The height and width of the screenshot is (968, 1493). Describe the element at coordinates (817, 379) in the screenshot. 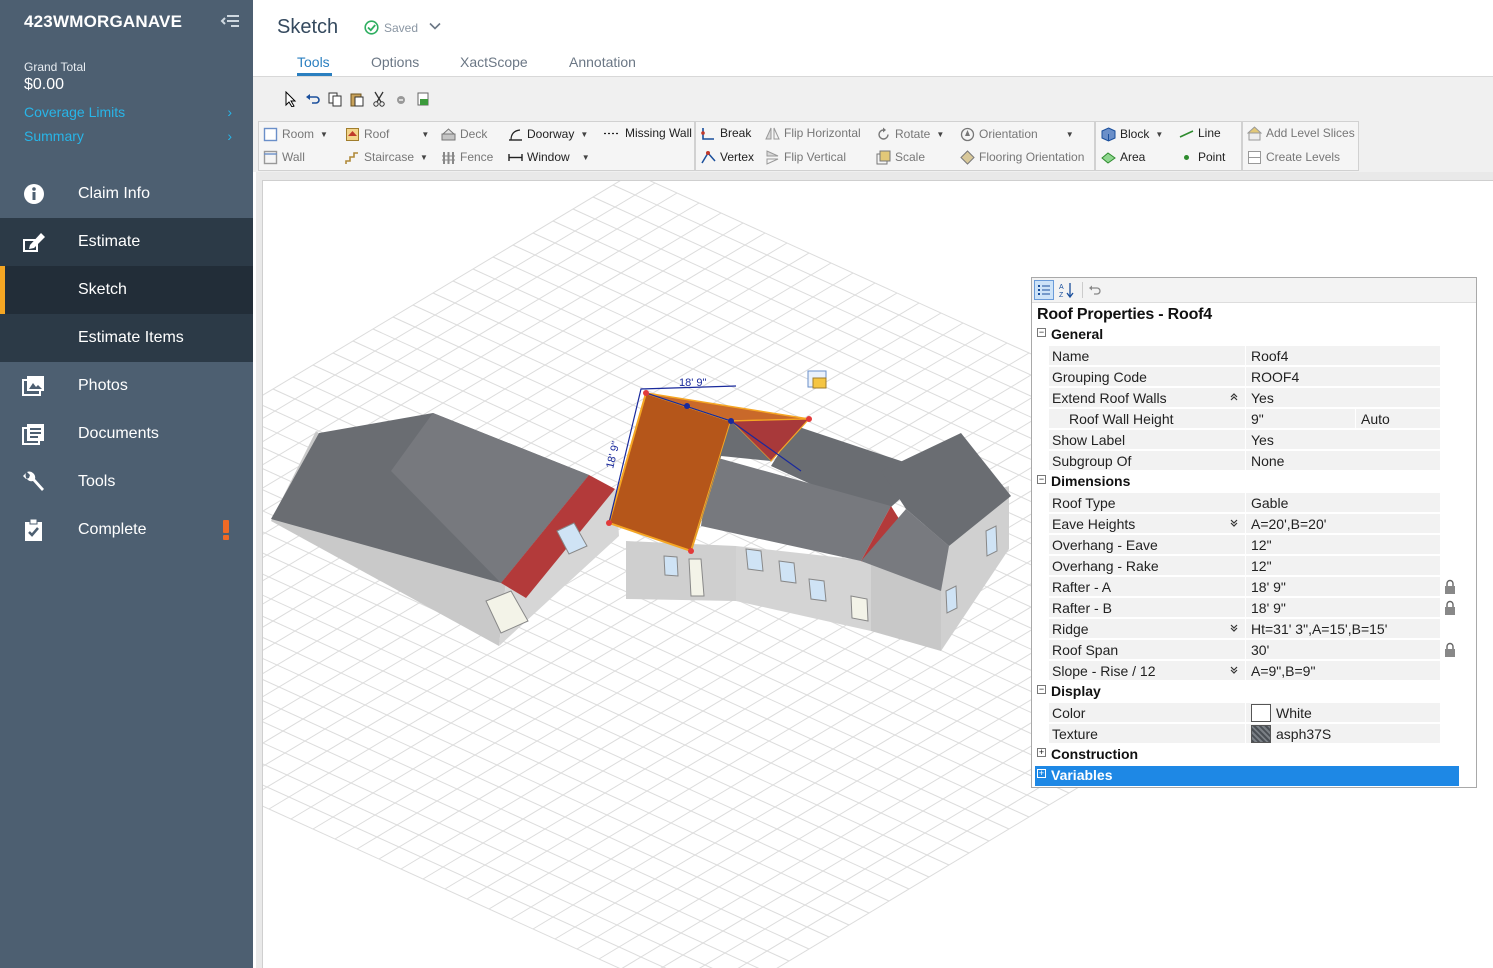

I see `properties-shortcut-icon` at that location.